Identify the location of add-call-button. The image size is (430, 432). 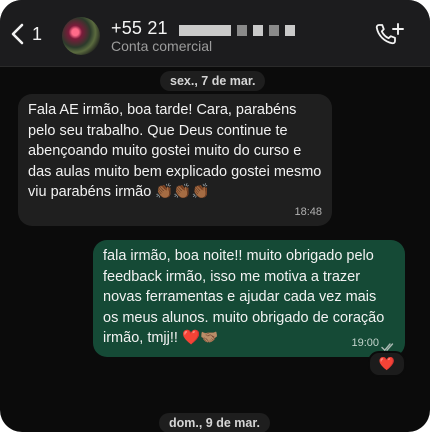
(389, 35).